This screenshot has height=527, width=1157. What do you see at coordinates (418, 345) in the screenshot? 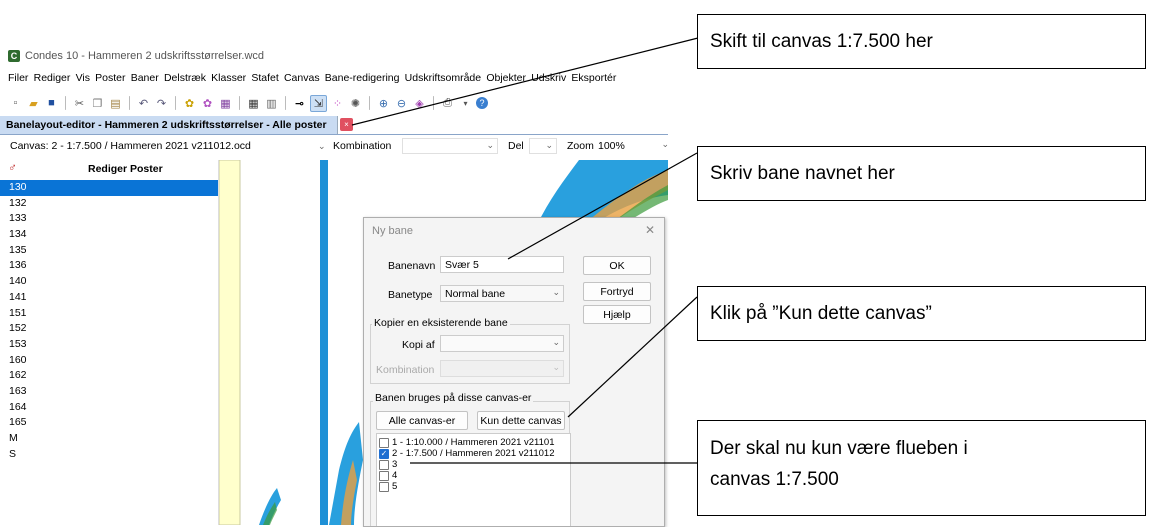
I see `kopi-af-label: Kopi af` at bounding box center [418, 345].